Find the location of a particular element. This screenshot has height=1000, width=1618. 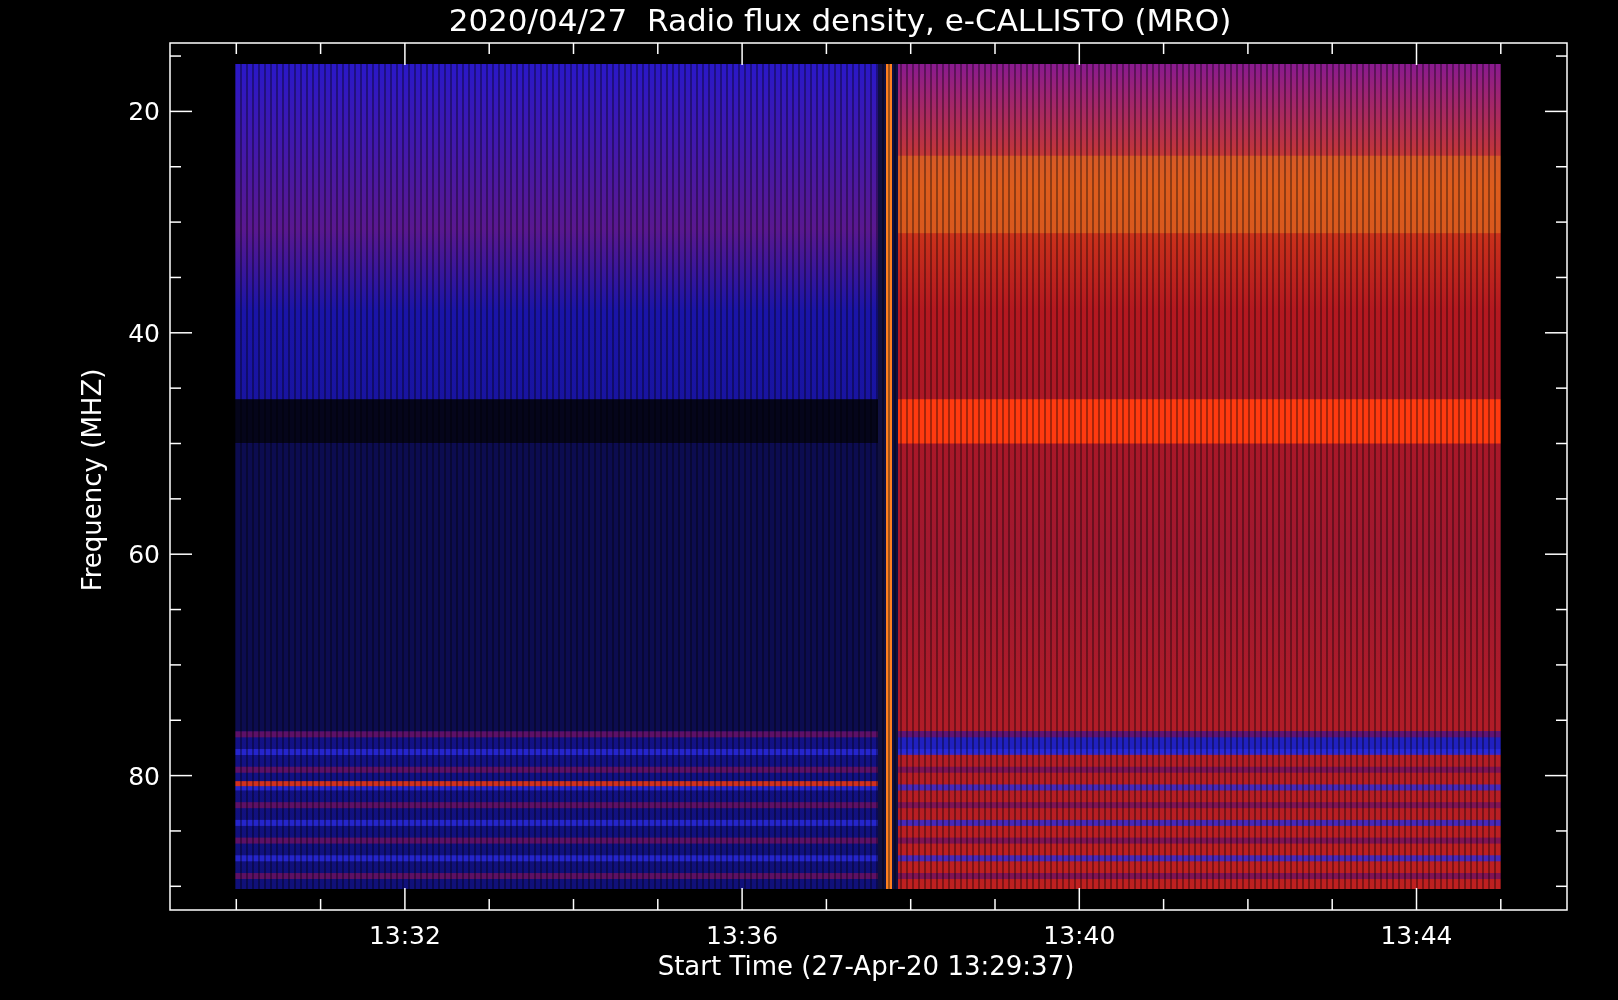

y-axis-tick-label: 80 is located at coordinates (144, 776).